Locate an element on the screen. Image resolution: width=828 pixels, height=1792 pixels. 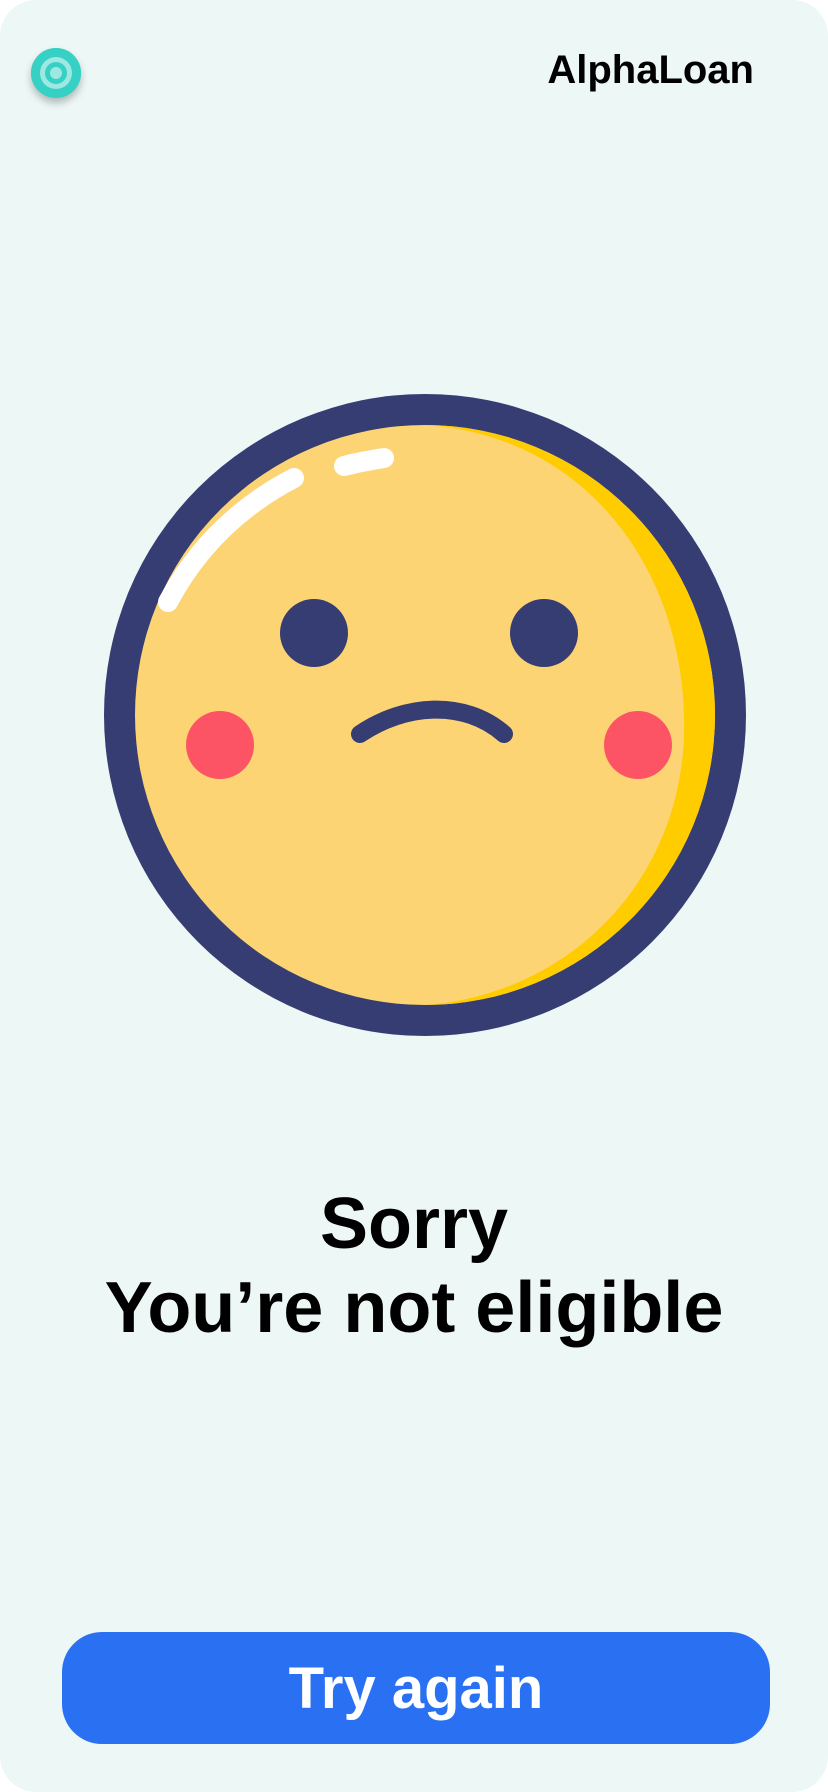
message-subheading: You’re not eligible is located at coordinates (414, 1308).